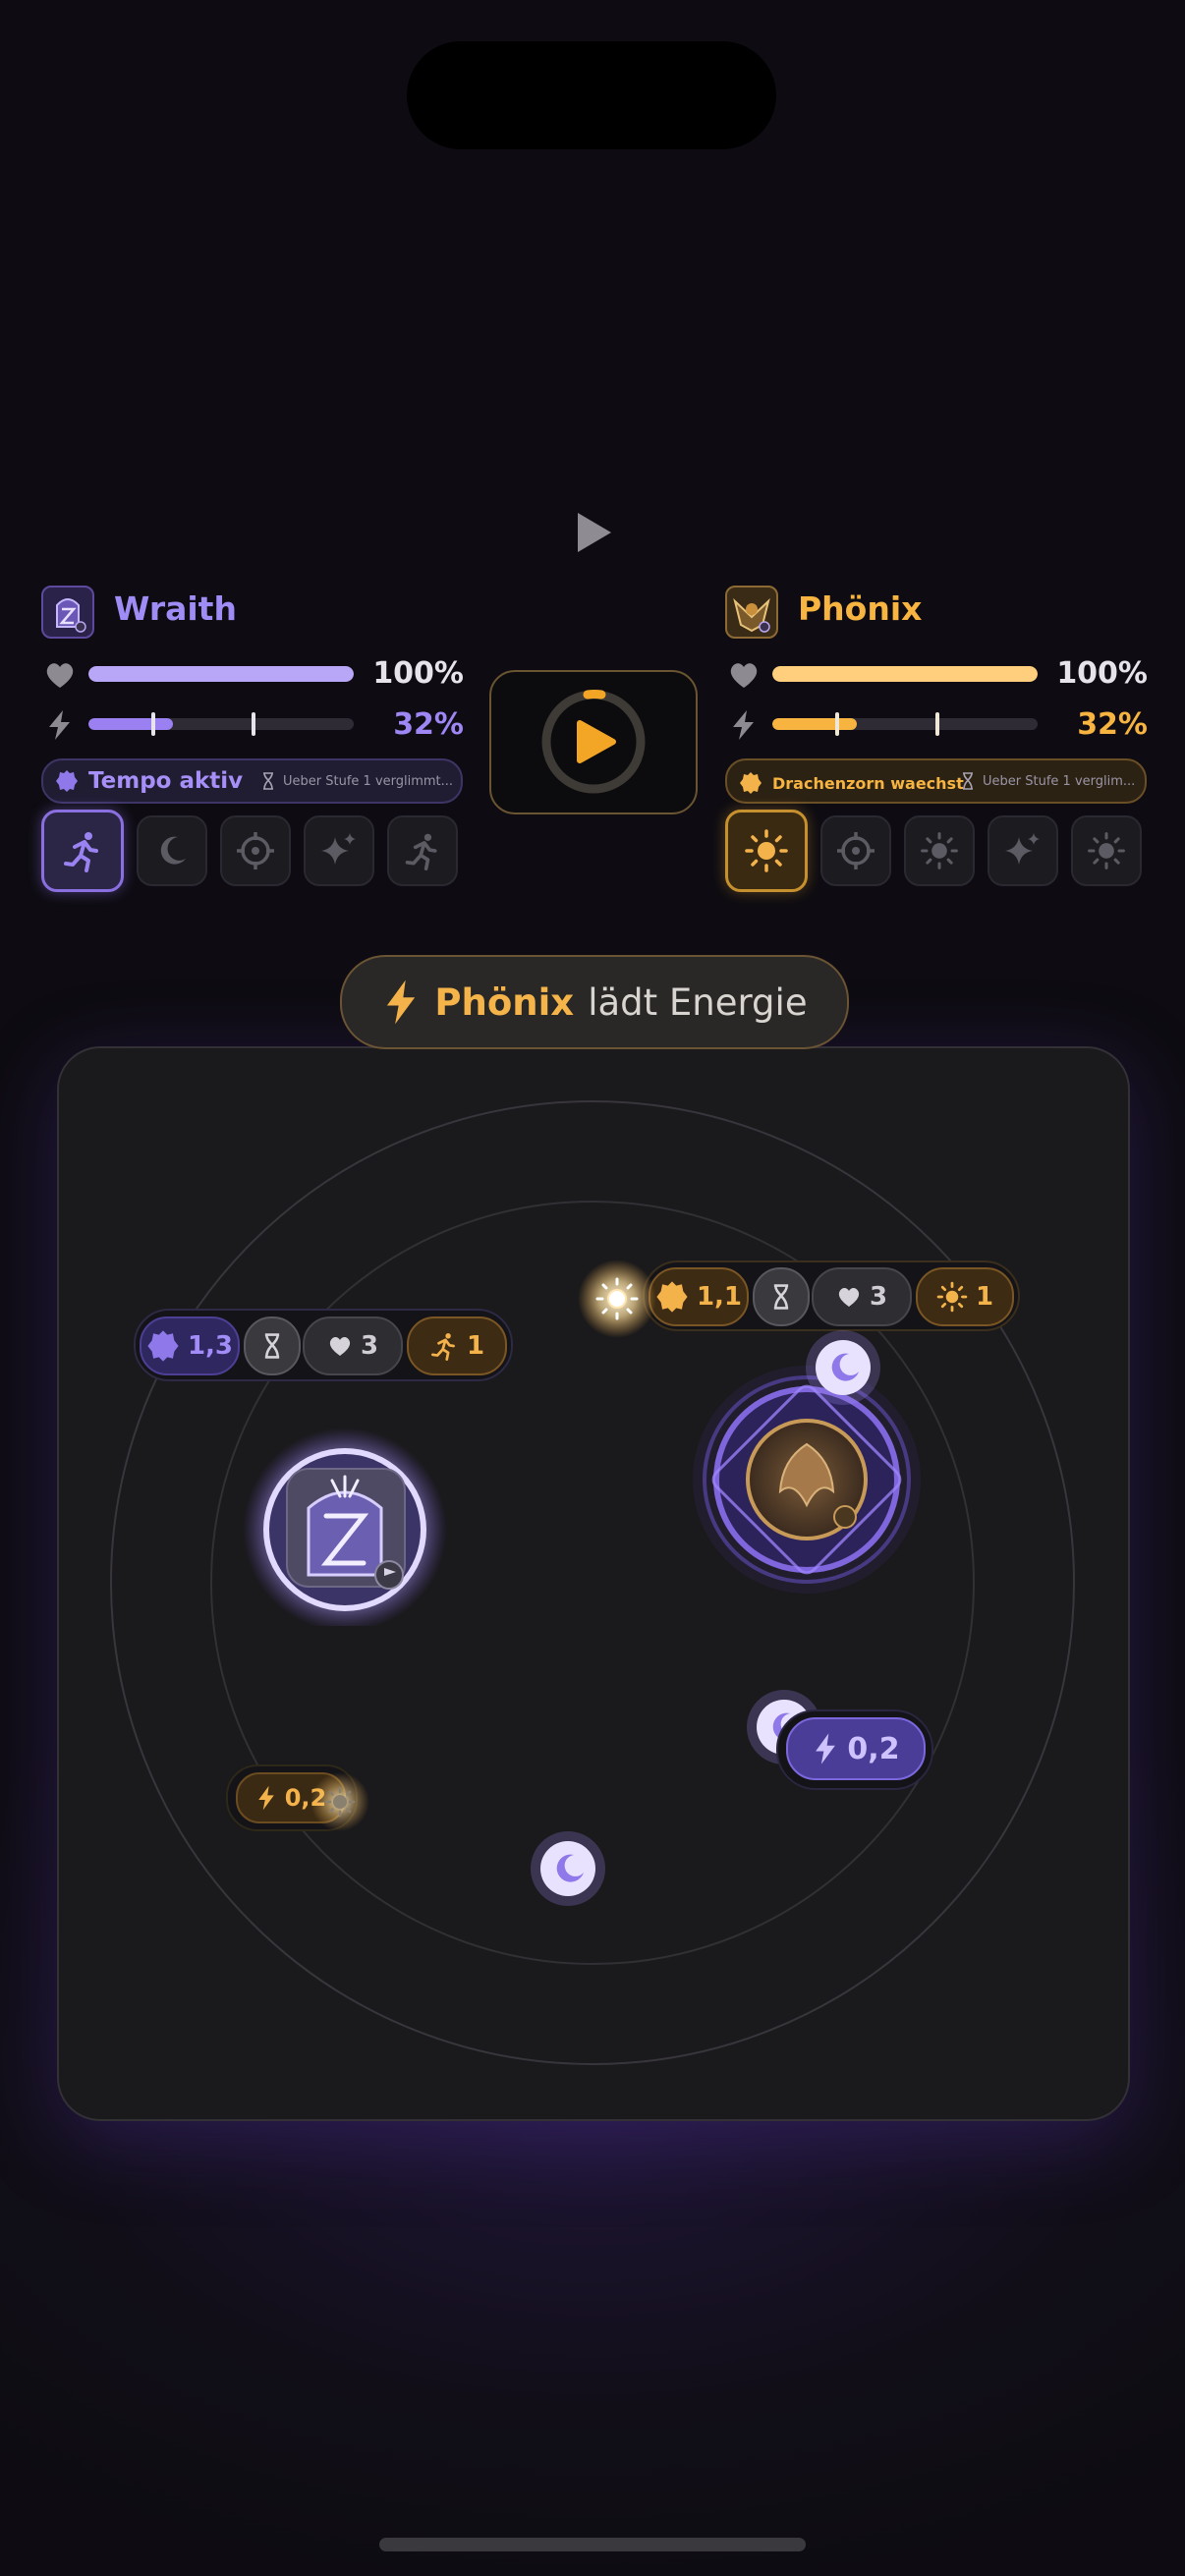 The width and height of the screenshot is (1185, 2576). I want to click on wraith-hp-chip: 3, so click(353, 1345).